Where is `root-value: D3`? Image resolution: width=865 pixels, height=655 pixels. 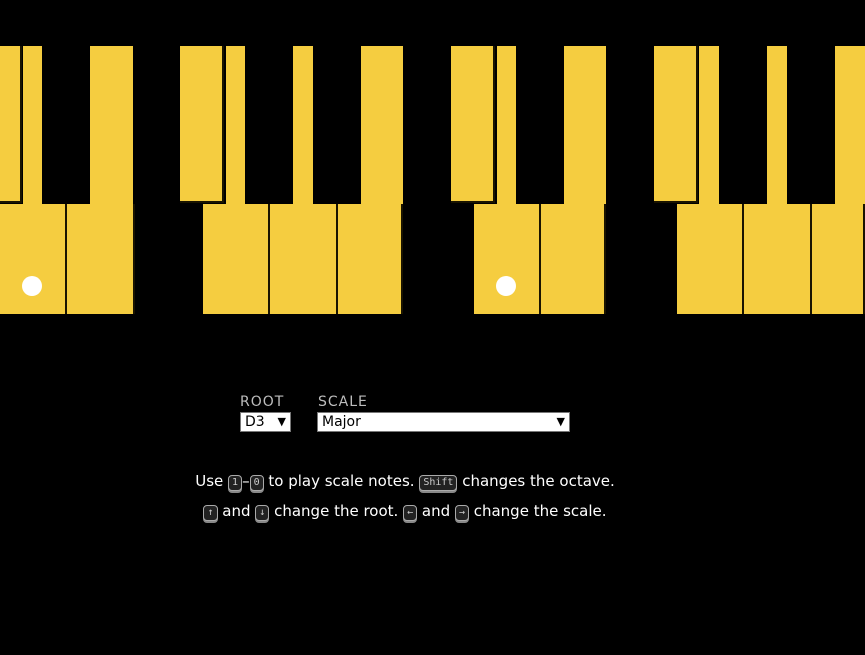
root-value: D3 is located at coordinates (255, 422).